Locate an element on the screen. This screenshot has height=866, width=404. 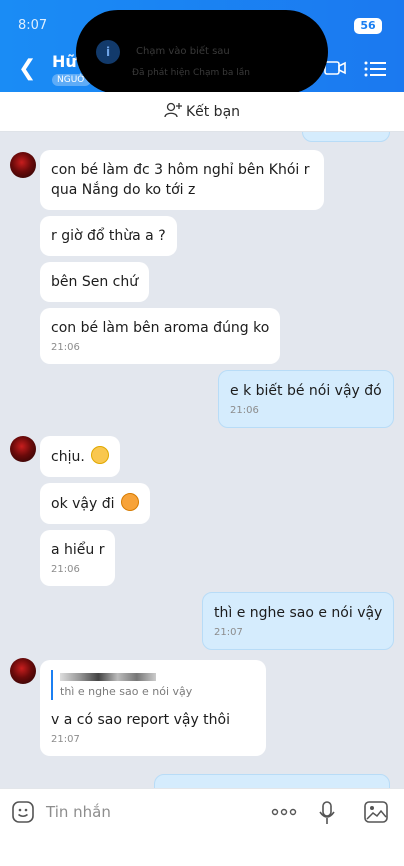
message-bubble: r giờ đổ thừa a ? is located at coordinates (108, 236).